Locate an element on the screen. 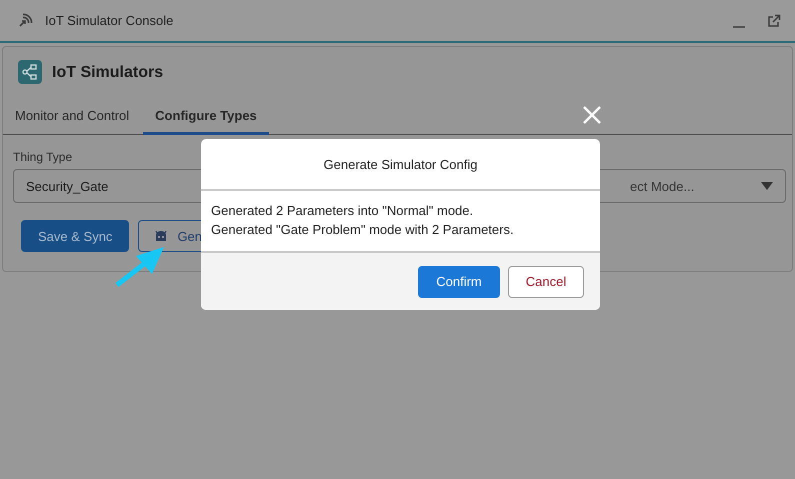 The width and height of the screenshot is (795, 479). dialog-title: Generate Simulator Config is located at coordinates (401, 164).